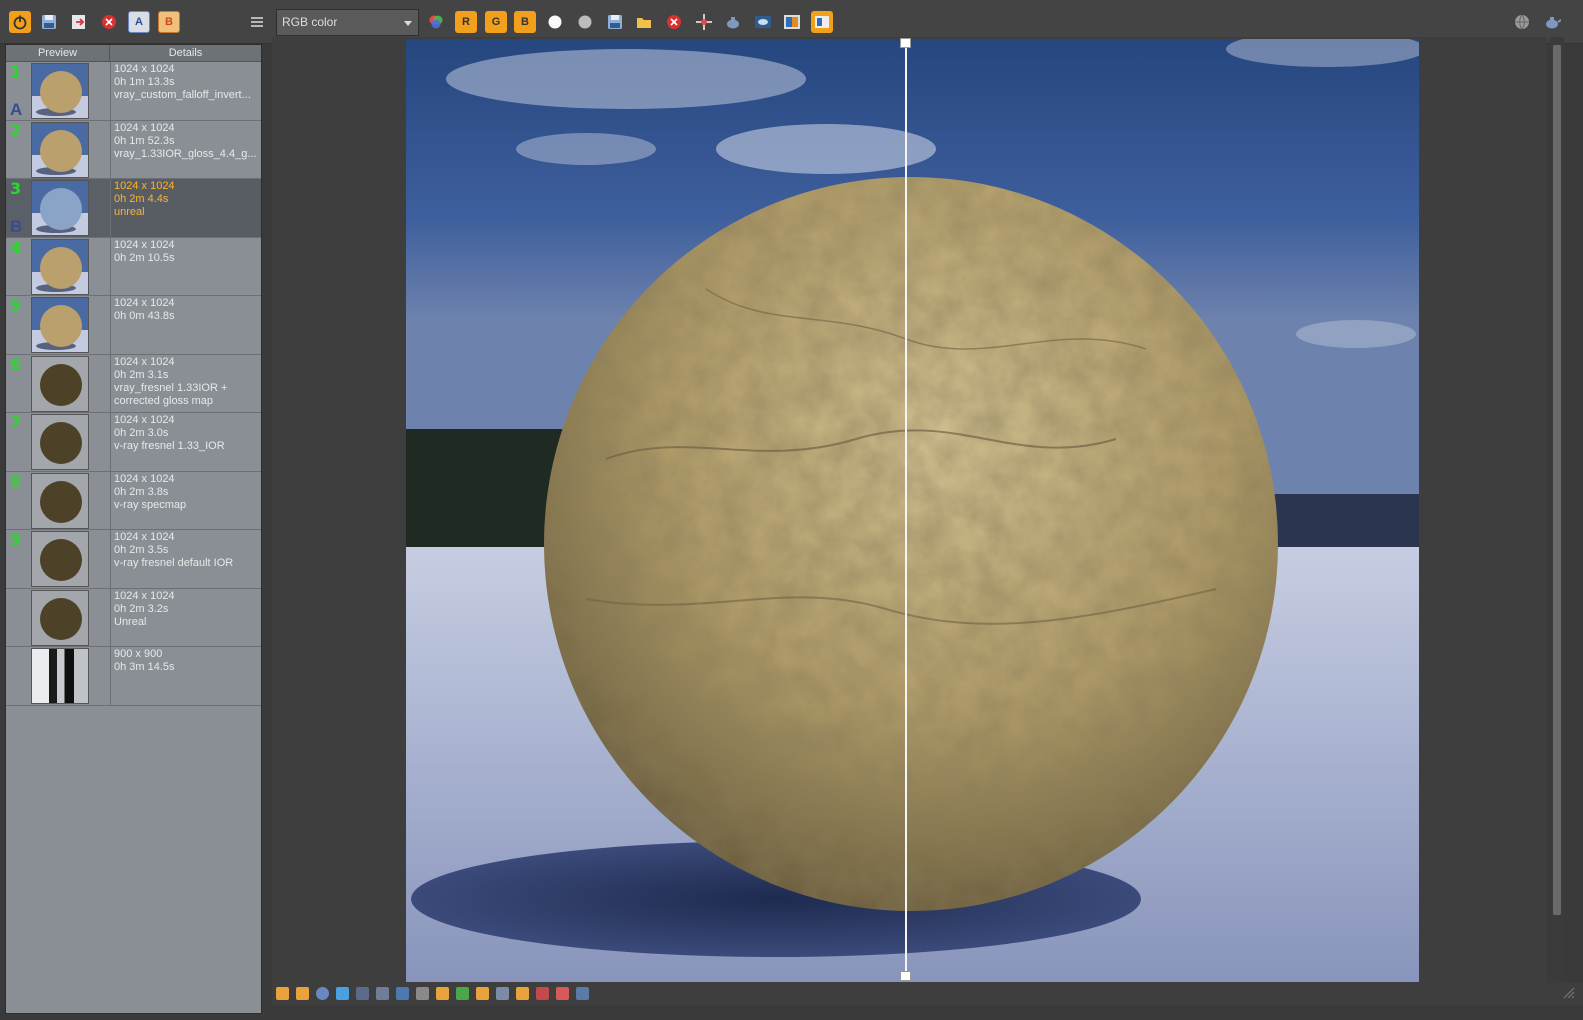 This screenshot has width=1583, height=1020. I want to click on blue-channel-button: B, so click(525, 22).